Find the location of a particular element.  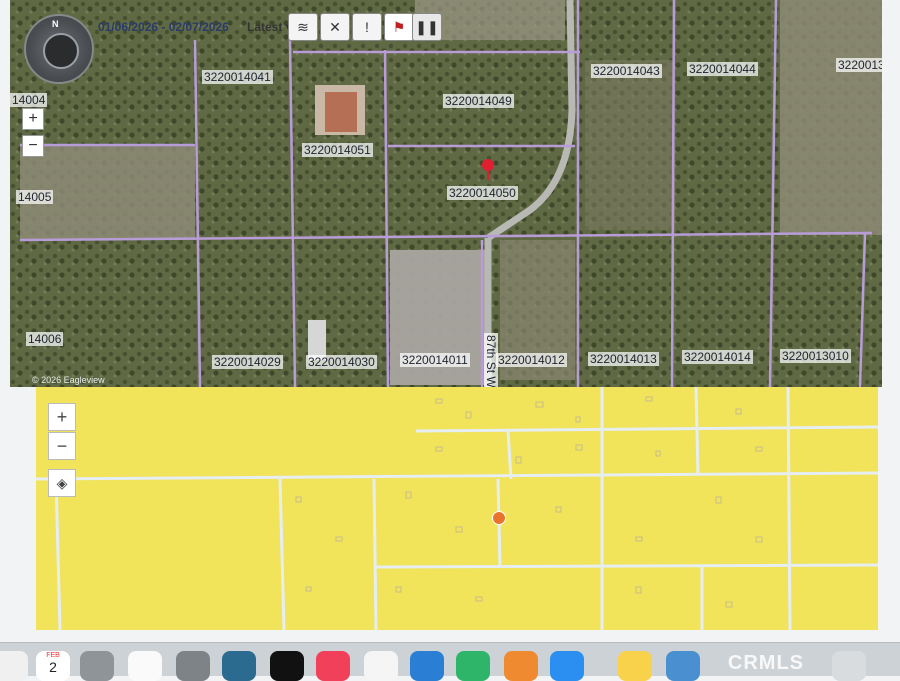

compass-icon: N is located at coordinates (59, 49).